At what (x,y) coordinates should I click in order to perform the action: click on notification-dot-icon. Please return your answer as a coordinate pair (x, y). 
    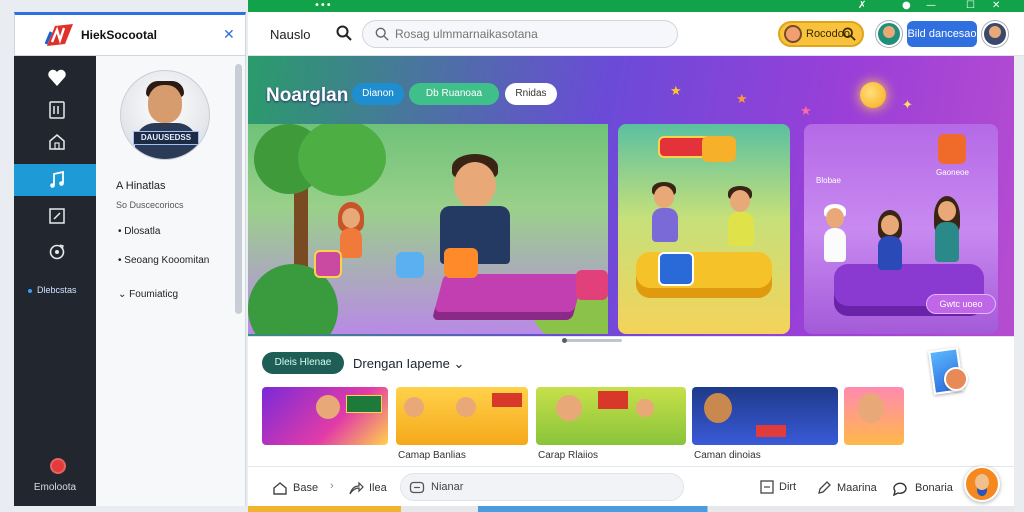
    Looking at the image, I should click on (58, 466).